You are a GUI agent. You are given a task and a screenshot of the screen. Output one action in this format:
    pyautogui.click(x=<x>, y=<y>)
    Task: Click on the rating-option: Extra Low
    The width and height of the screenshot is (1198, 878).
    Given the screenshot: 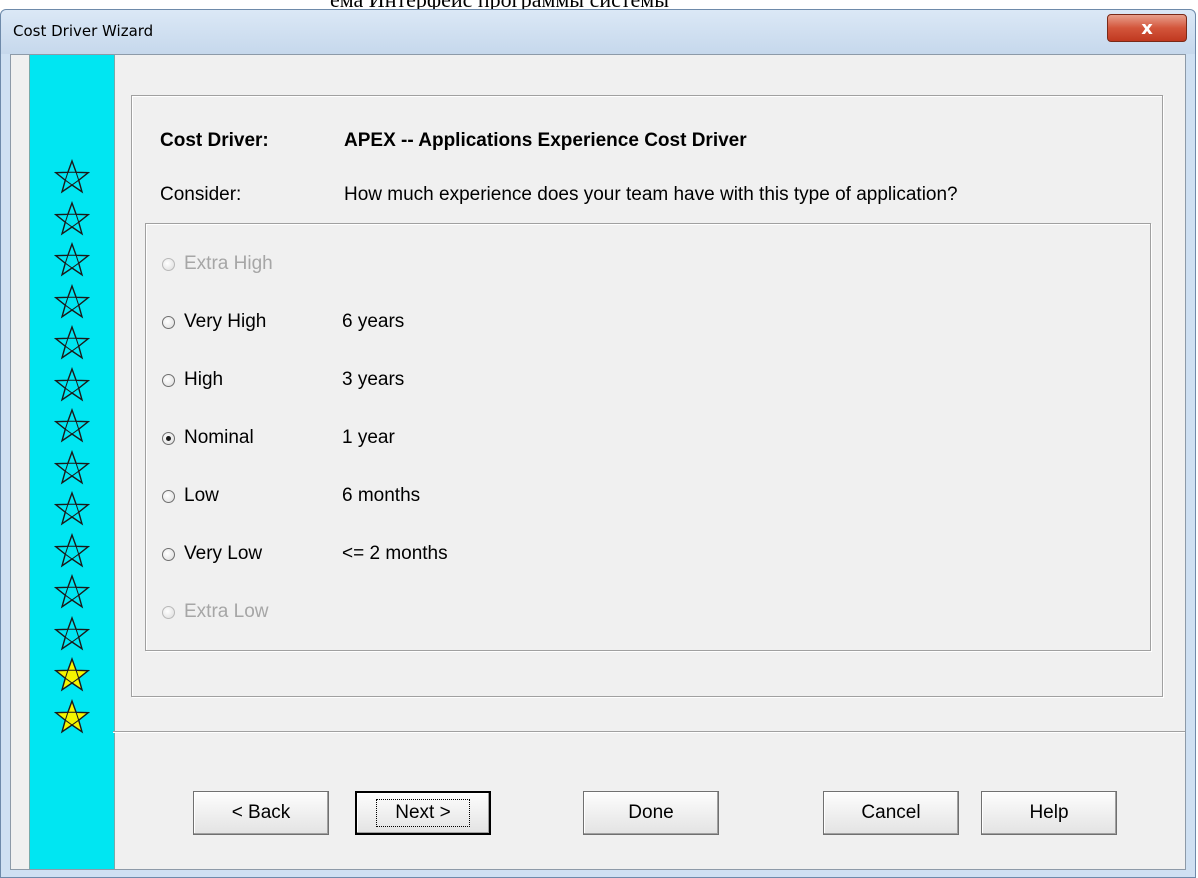 What is the action you would take?
    pyautogui.click(x=215, y=612)
    